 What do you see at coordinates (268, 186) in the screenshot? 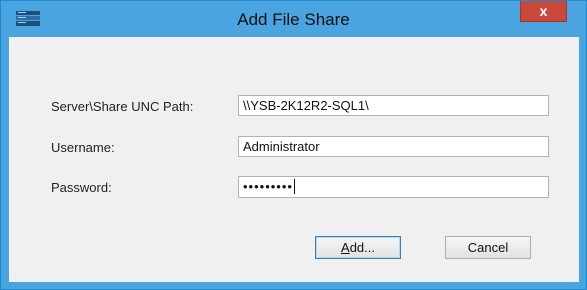
I see `password-mask: •••••••••` at bounding box center [268, 186].